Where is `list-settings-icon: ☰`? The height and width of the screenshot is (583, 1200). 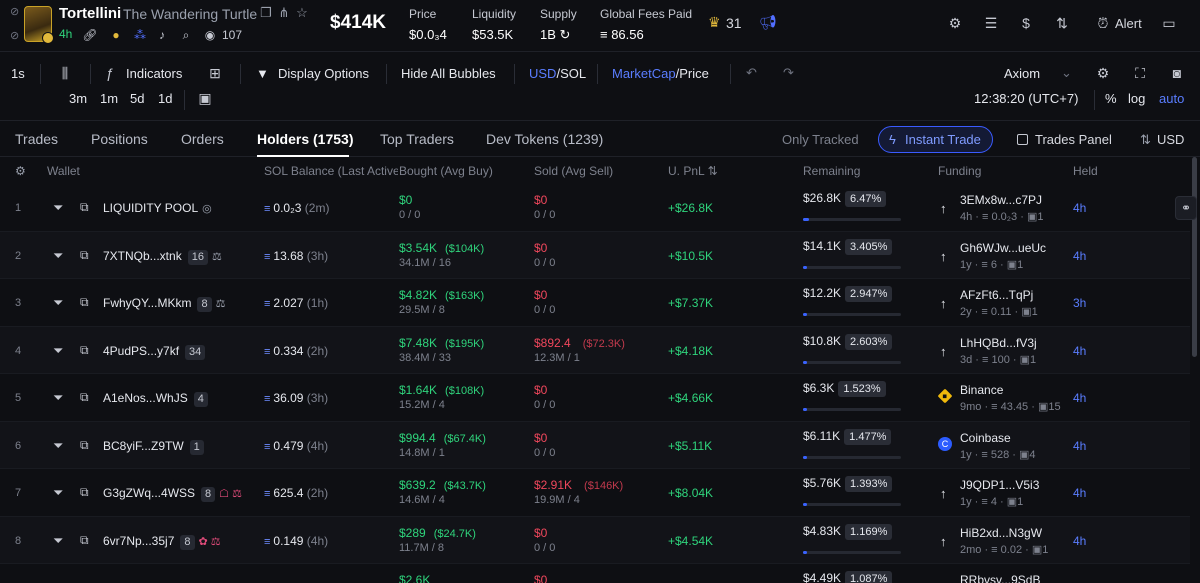
list-settings-icon: ☰ is located at coordinates (991, 23).